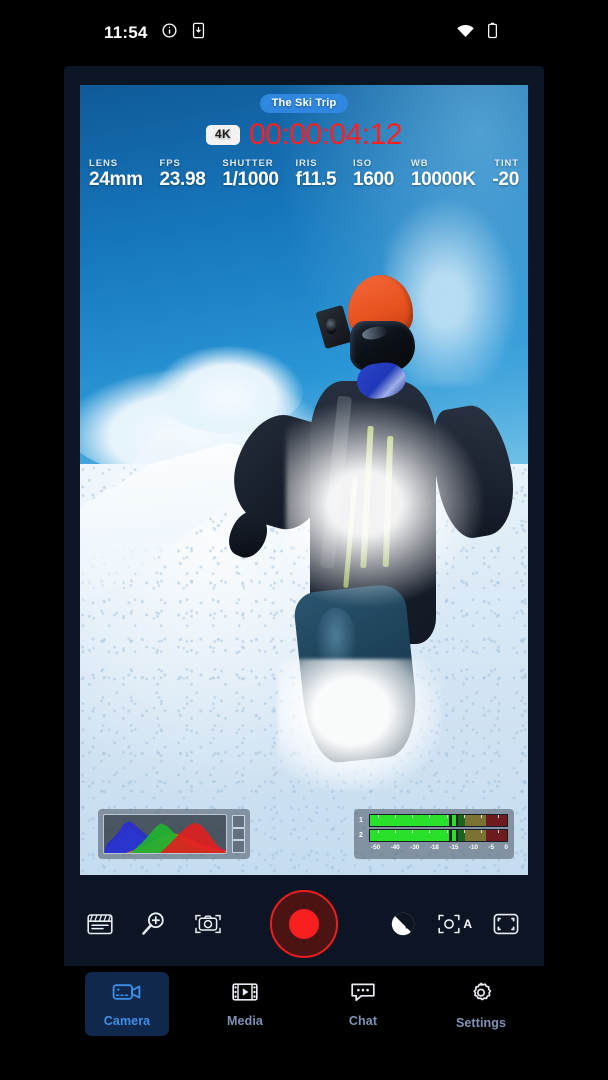 The image size is (608, 1080). I want to click on param-value: 1600, so click(374, 179).